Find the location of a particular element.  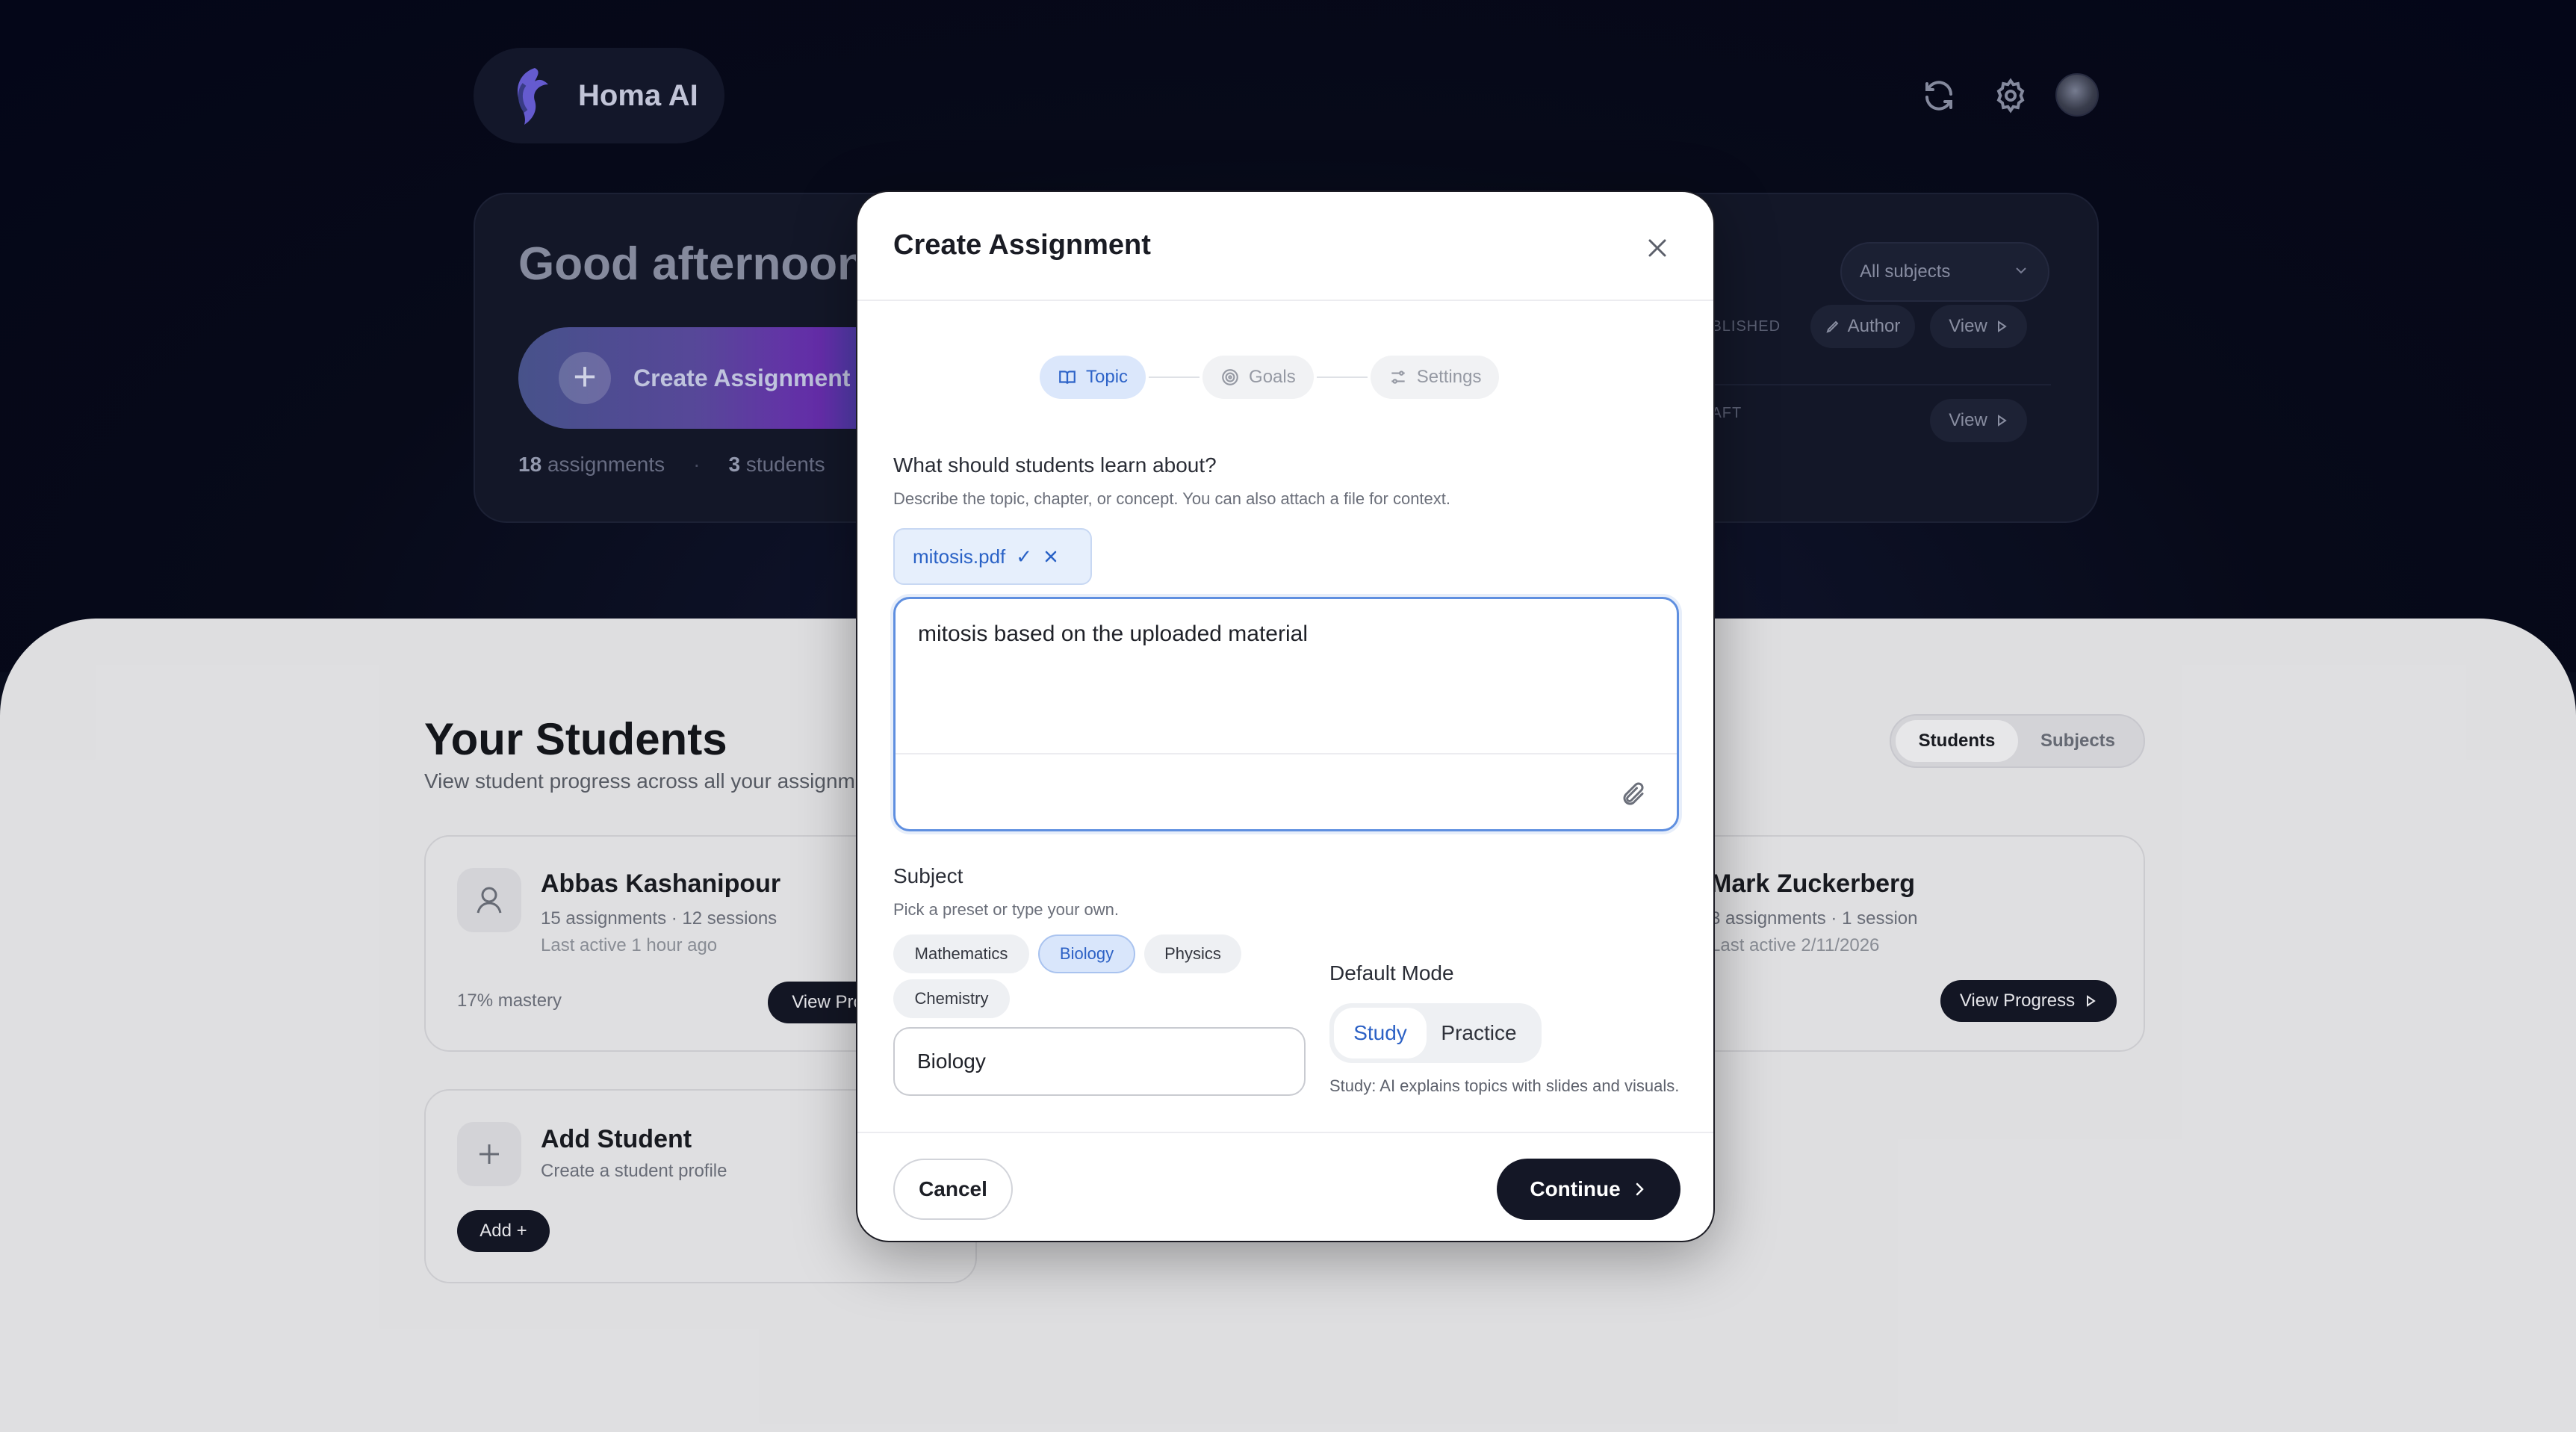

step-indicator: Topic Goals Settings is located at coordinates (1270, 377).